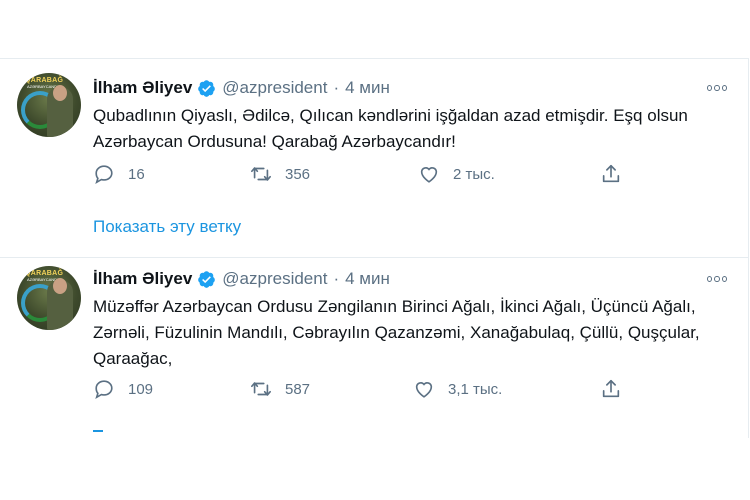  What do you see at coordinates (119, 174) in the screenshot?
I see `reply-button: 16` at bounding box center [119, 174].